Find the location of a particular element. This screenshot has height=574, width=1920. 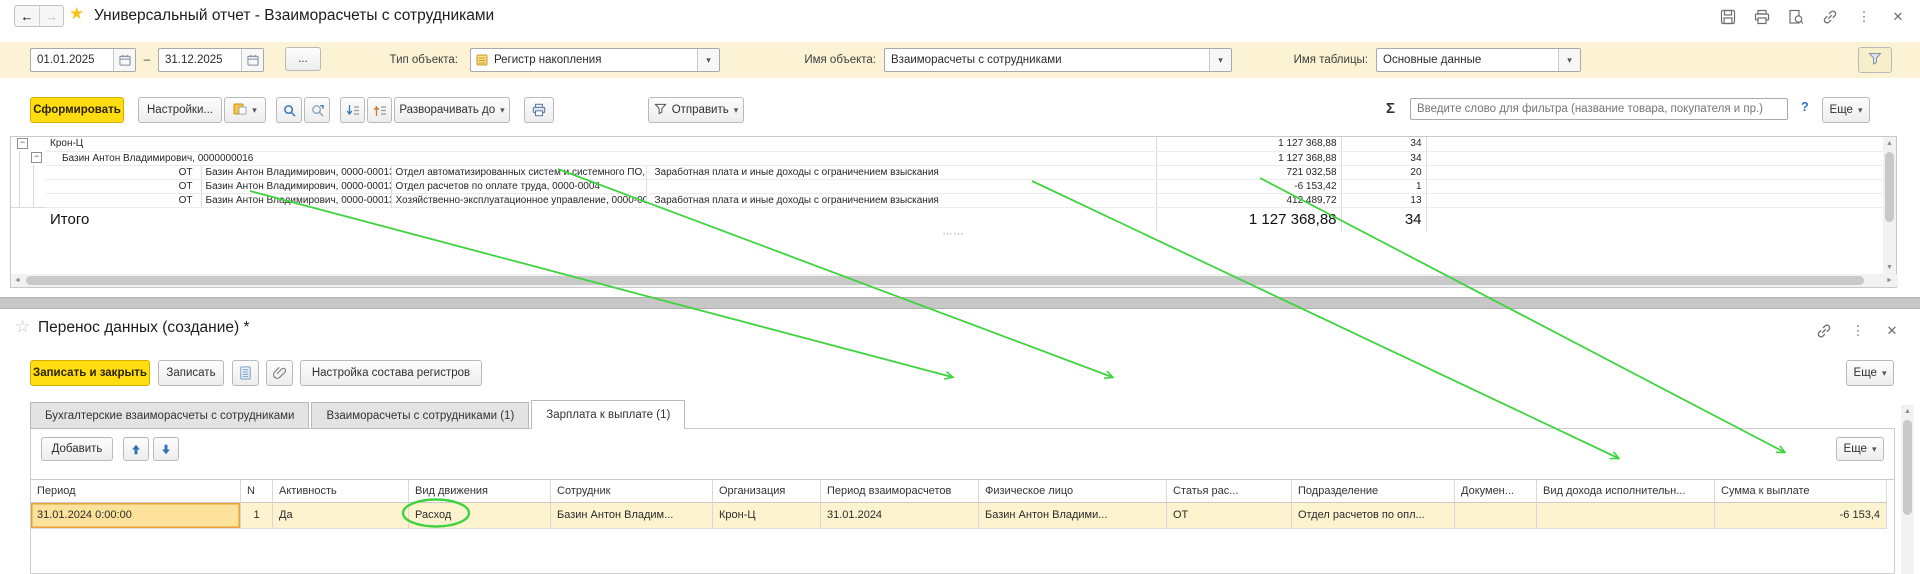

col-department: Подразделение is located at coordinates (1373, 491).